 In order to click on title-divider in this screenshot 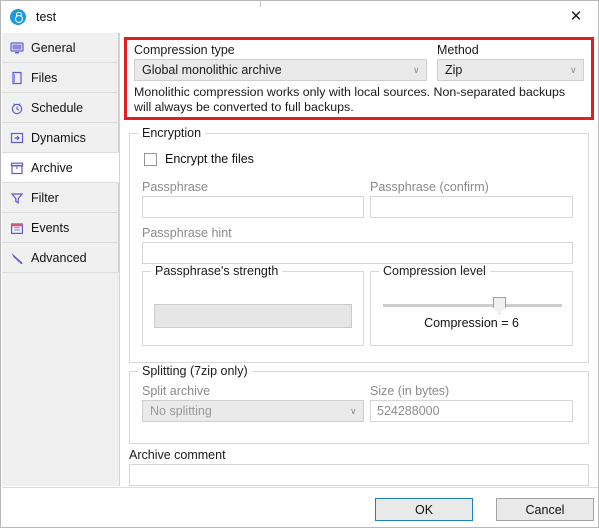, I will do `click(260, 4)`.